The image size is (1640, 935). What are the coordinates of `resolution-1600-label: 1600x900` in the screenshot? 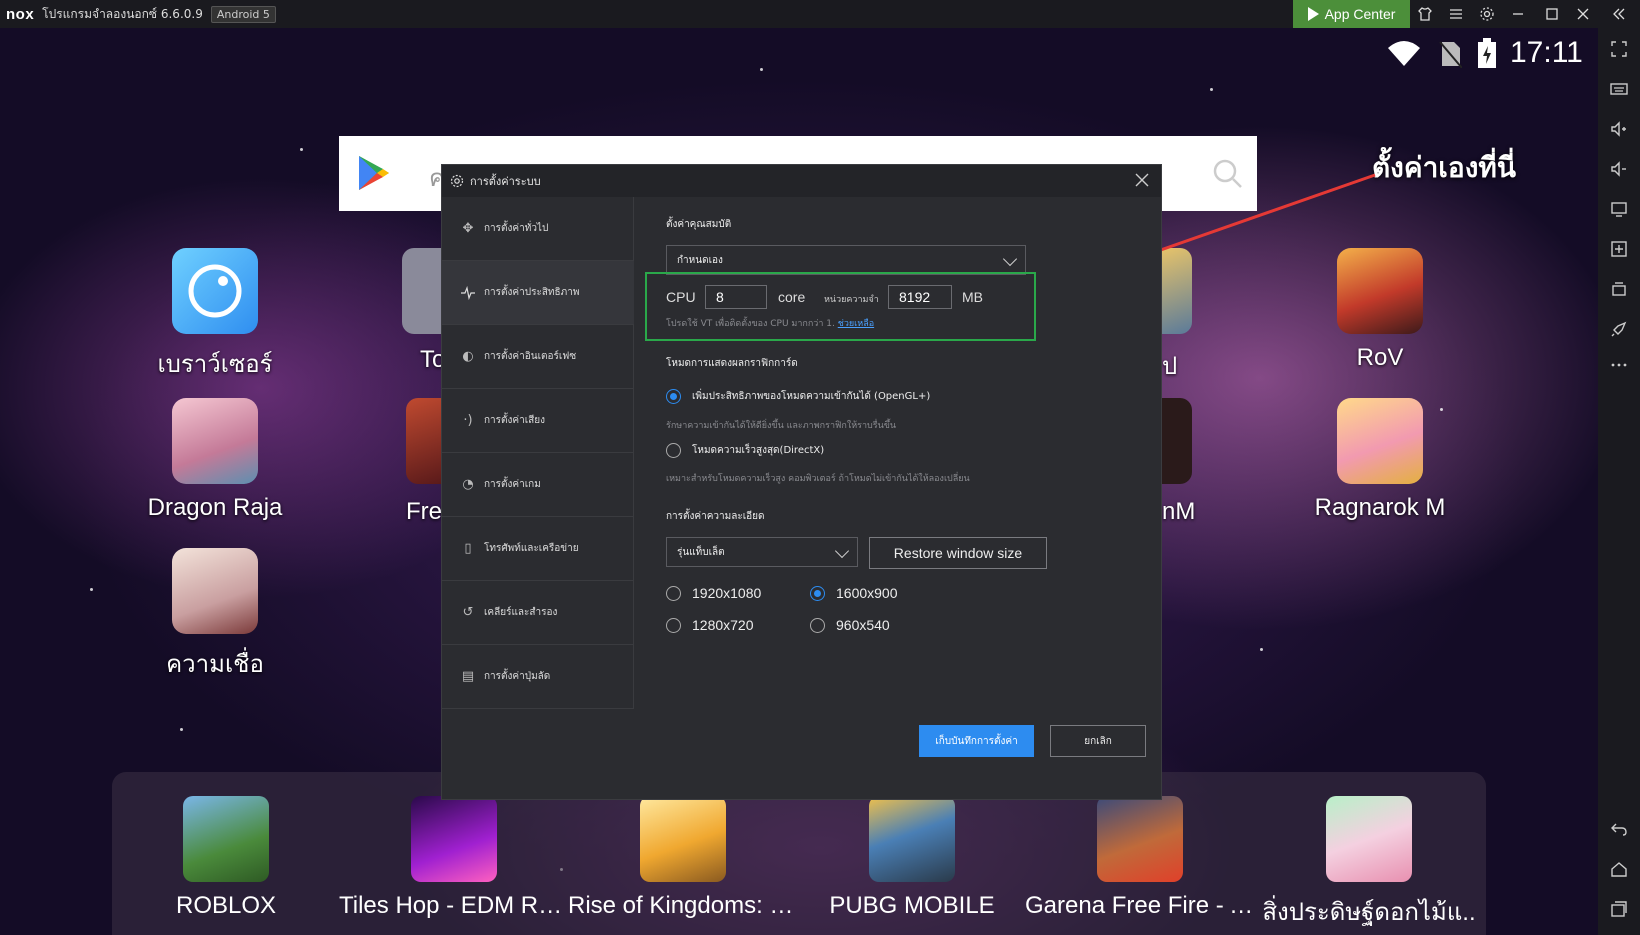 It's located at (867, 593).